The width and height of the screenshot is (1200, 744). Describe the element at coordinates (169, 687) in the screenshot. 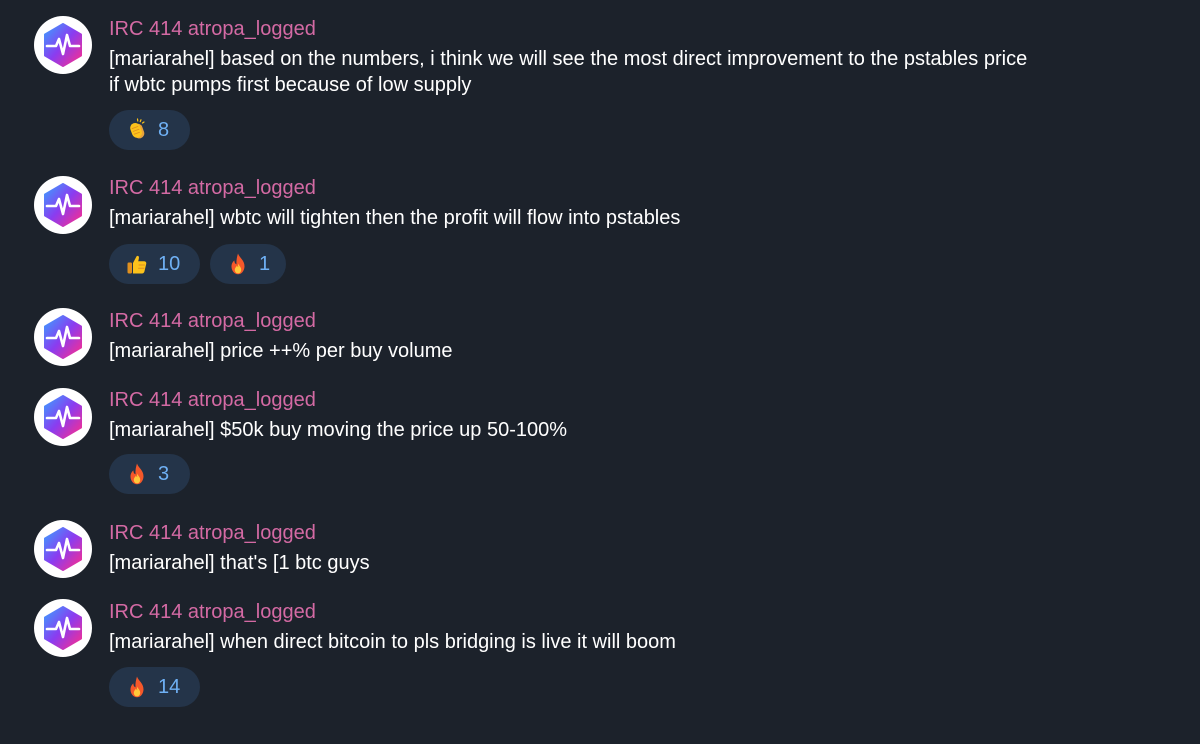

I see `reaction-count: 14` at that location.